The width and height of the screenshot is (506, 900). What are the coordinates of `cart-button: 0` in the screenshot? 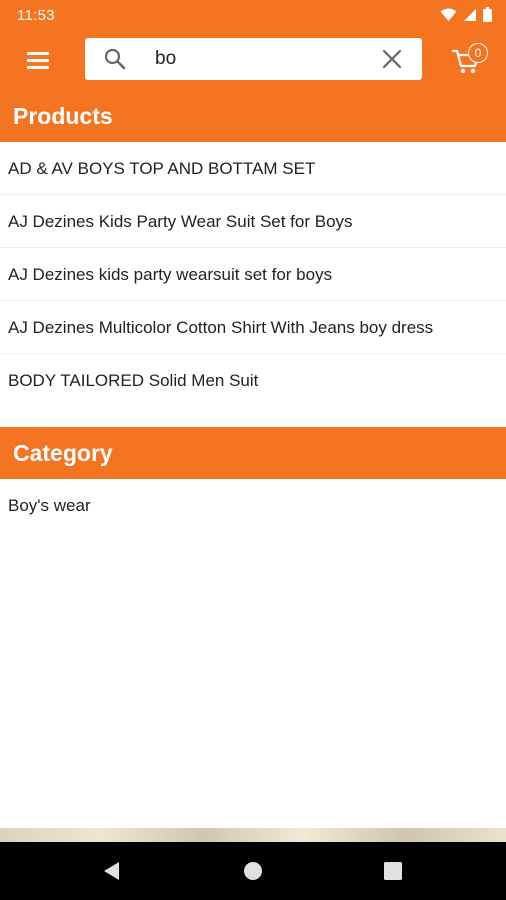 It's located at (472, 60).